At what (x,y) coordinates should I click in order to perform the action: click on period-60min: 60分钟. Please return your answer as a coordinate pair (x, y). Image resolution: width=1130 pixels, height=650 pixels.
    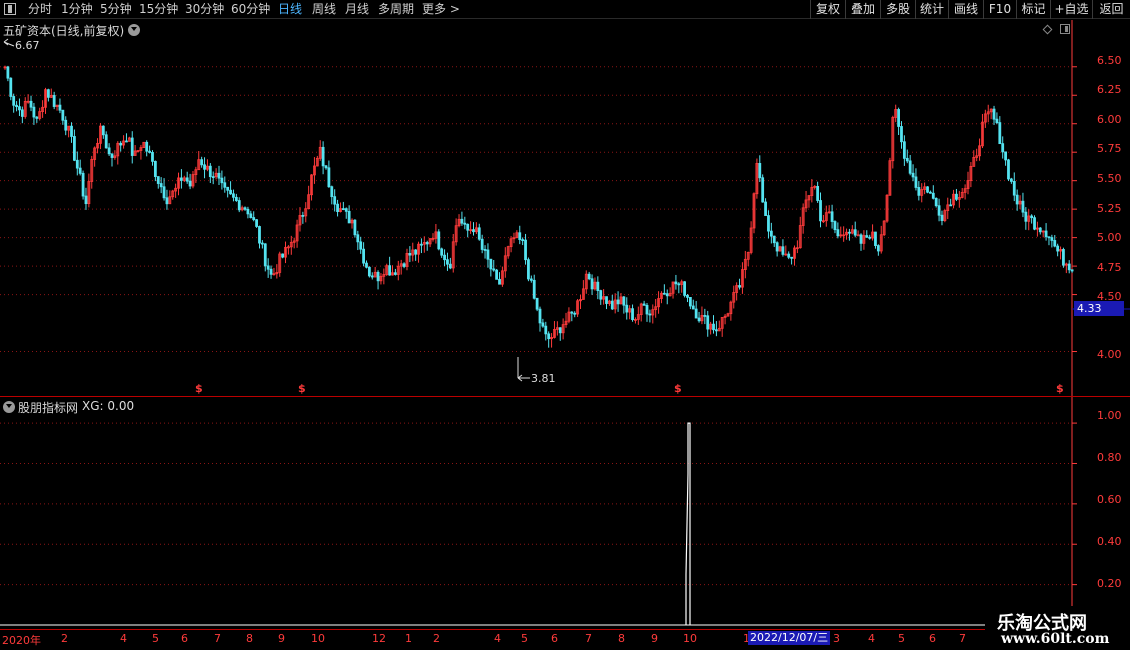
    Looking at the image, I should click on (250, 9).